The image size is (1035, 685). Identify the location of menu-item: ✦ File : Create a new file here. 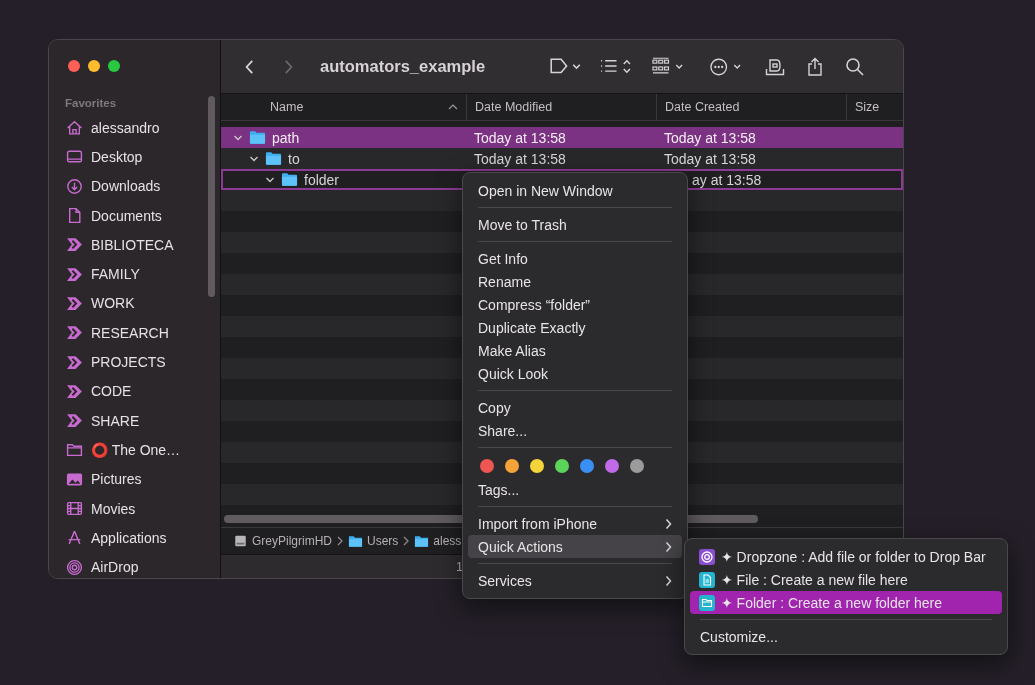
(846, 579).